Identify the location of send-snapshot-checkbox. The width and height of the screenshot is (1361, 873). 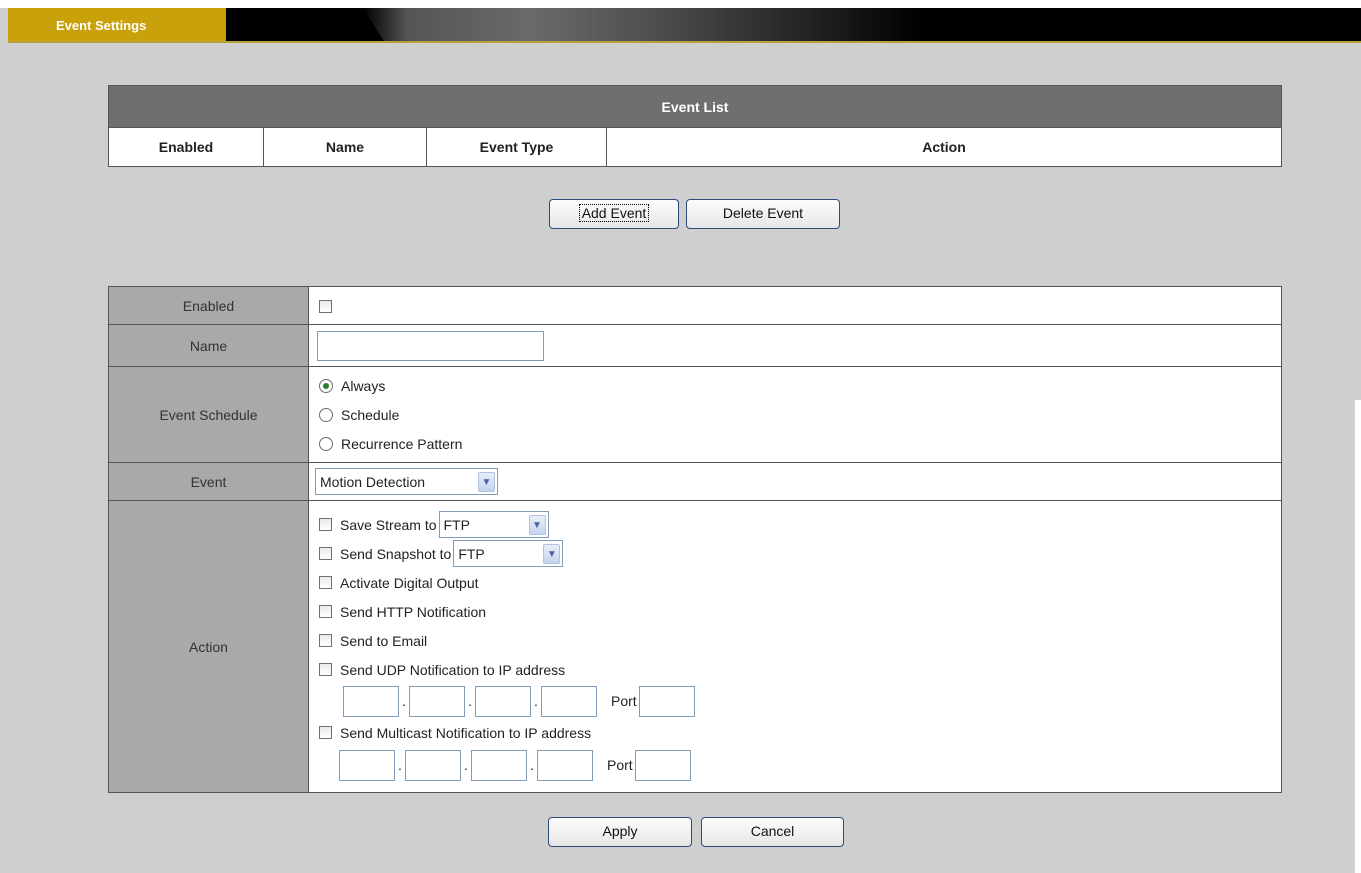
(325, 553).